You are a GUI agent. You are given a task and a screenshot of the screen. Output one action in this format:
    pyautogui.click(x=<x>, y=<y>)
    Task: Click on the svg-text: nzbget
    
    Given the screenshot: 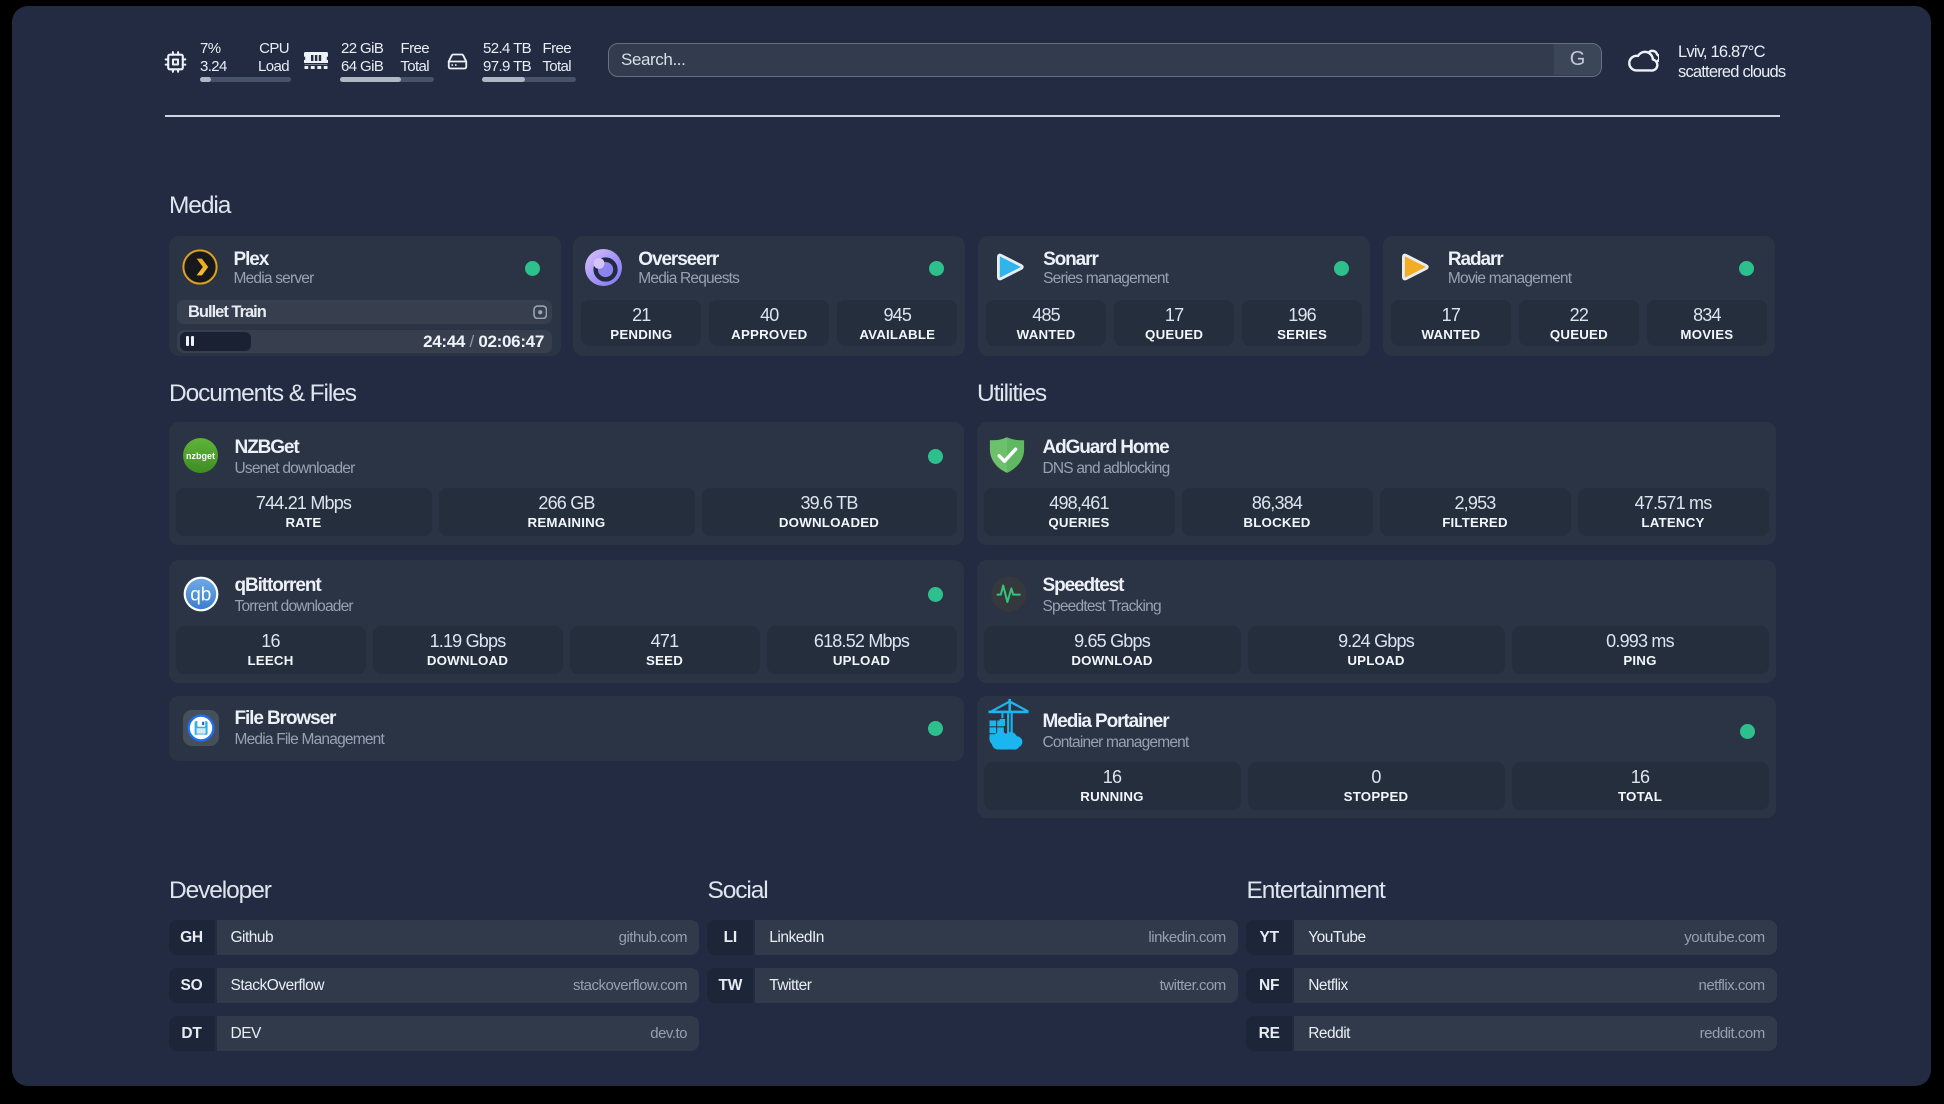 What is the action you would take?
    pyautogui.click(x=200, y=456)
    